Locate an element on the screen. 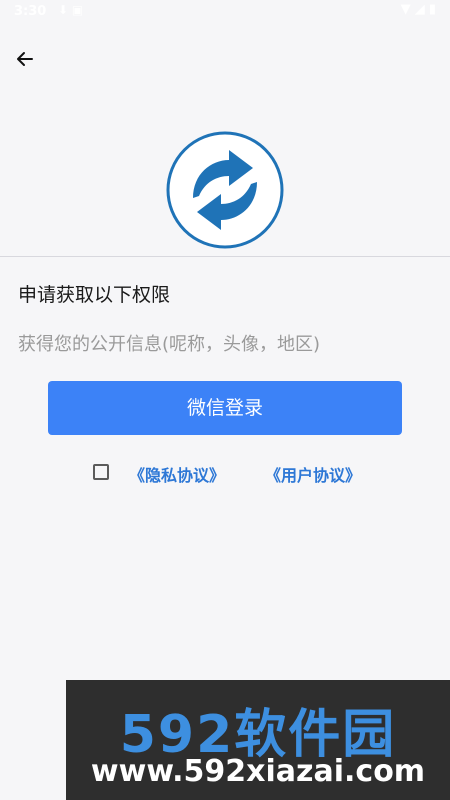  app-logo is located at coordinates (225, 190).